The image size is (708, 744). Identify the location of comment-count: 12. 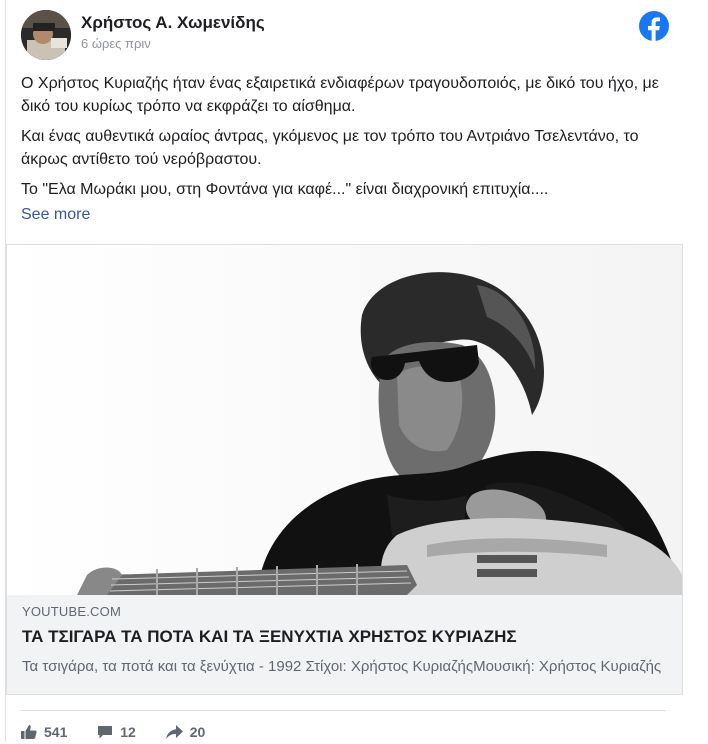
(128, 732).